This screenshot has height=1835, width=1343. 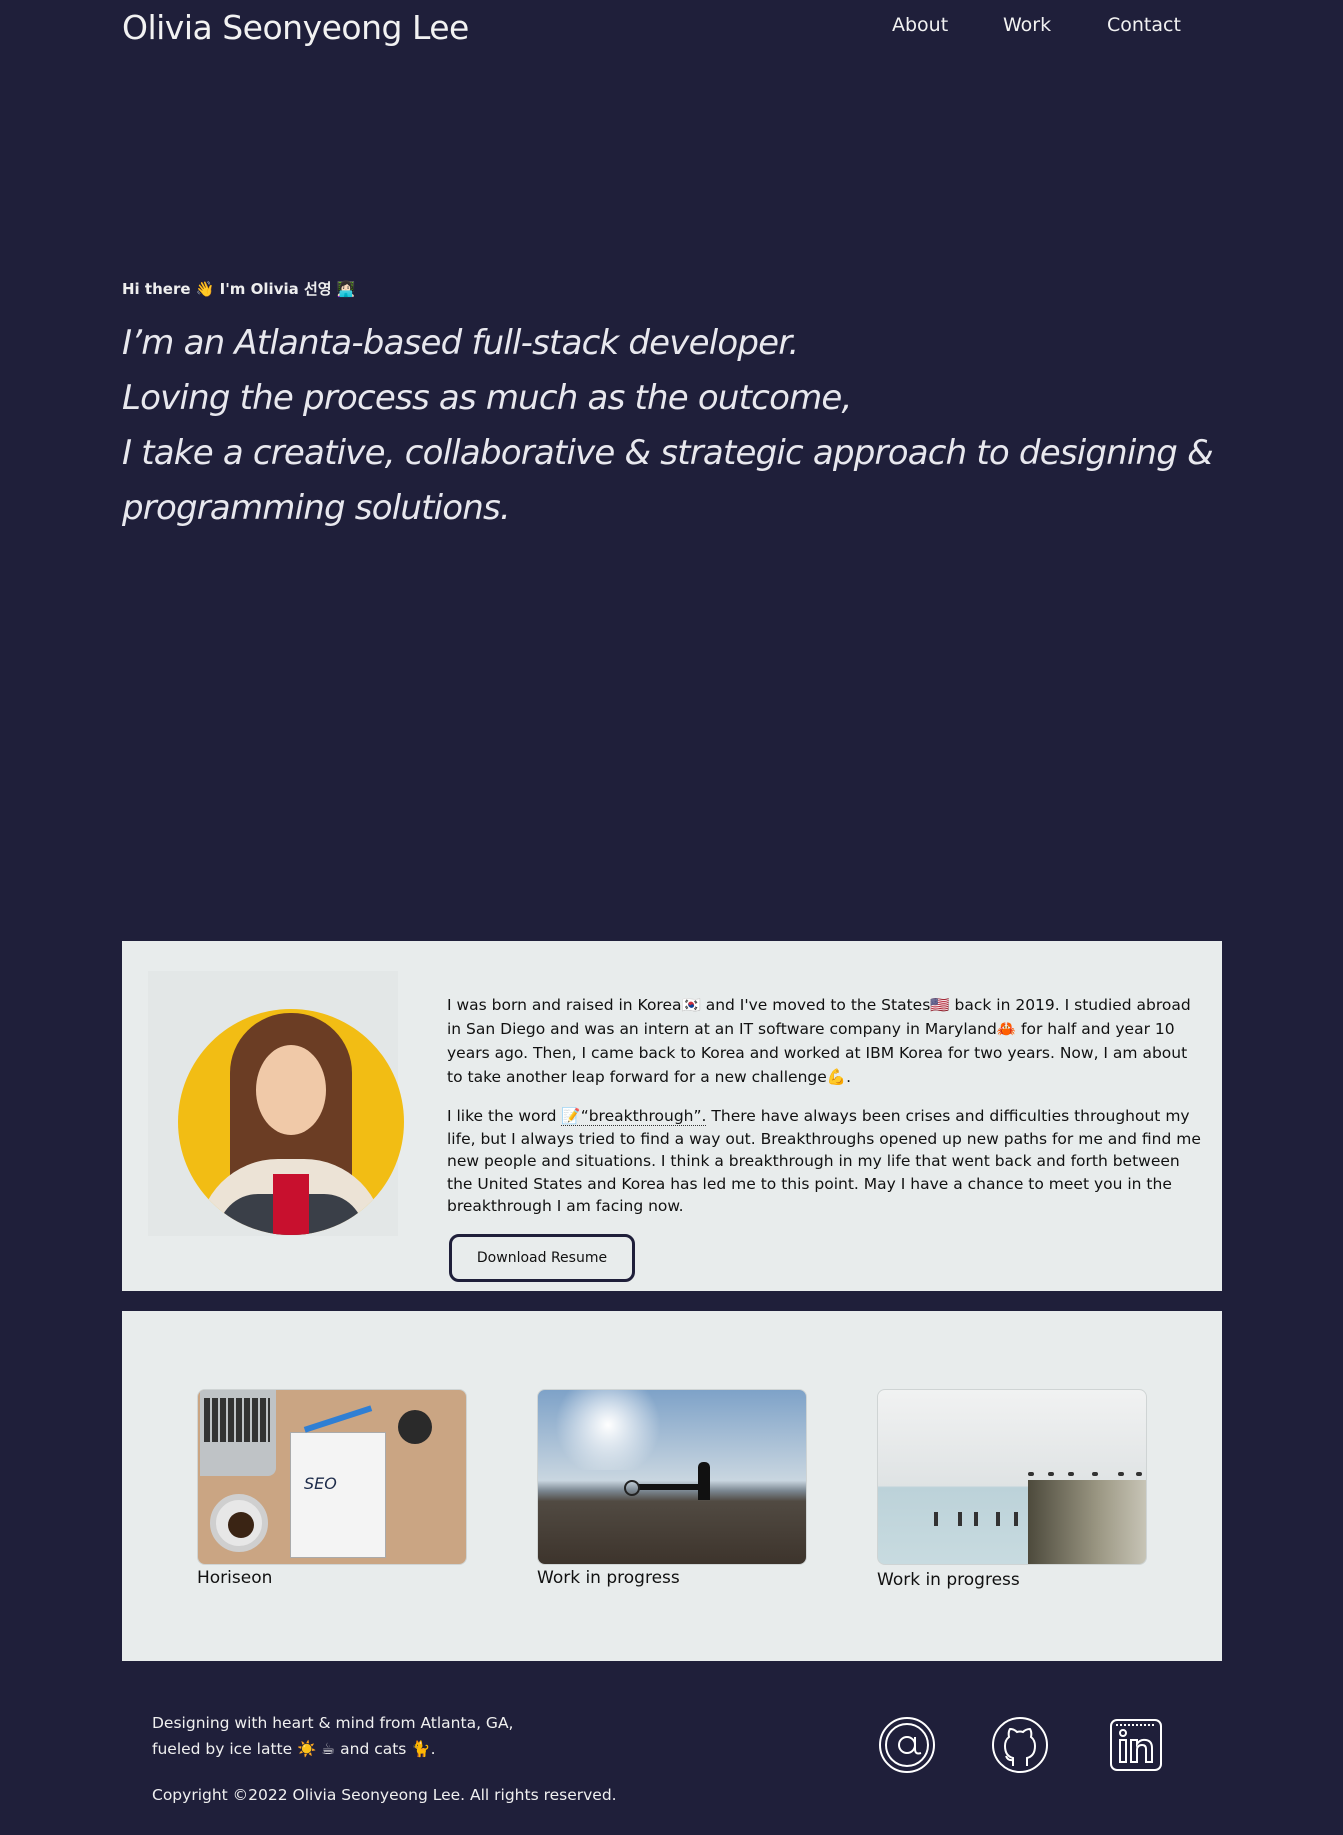 I want to click on project-caption: Horiseon, so click(x=332, y=1578).